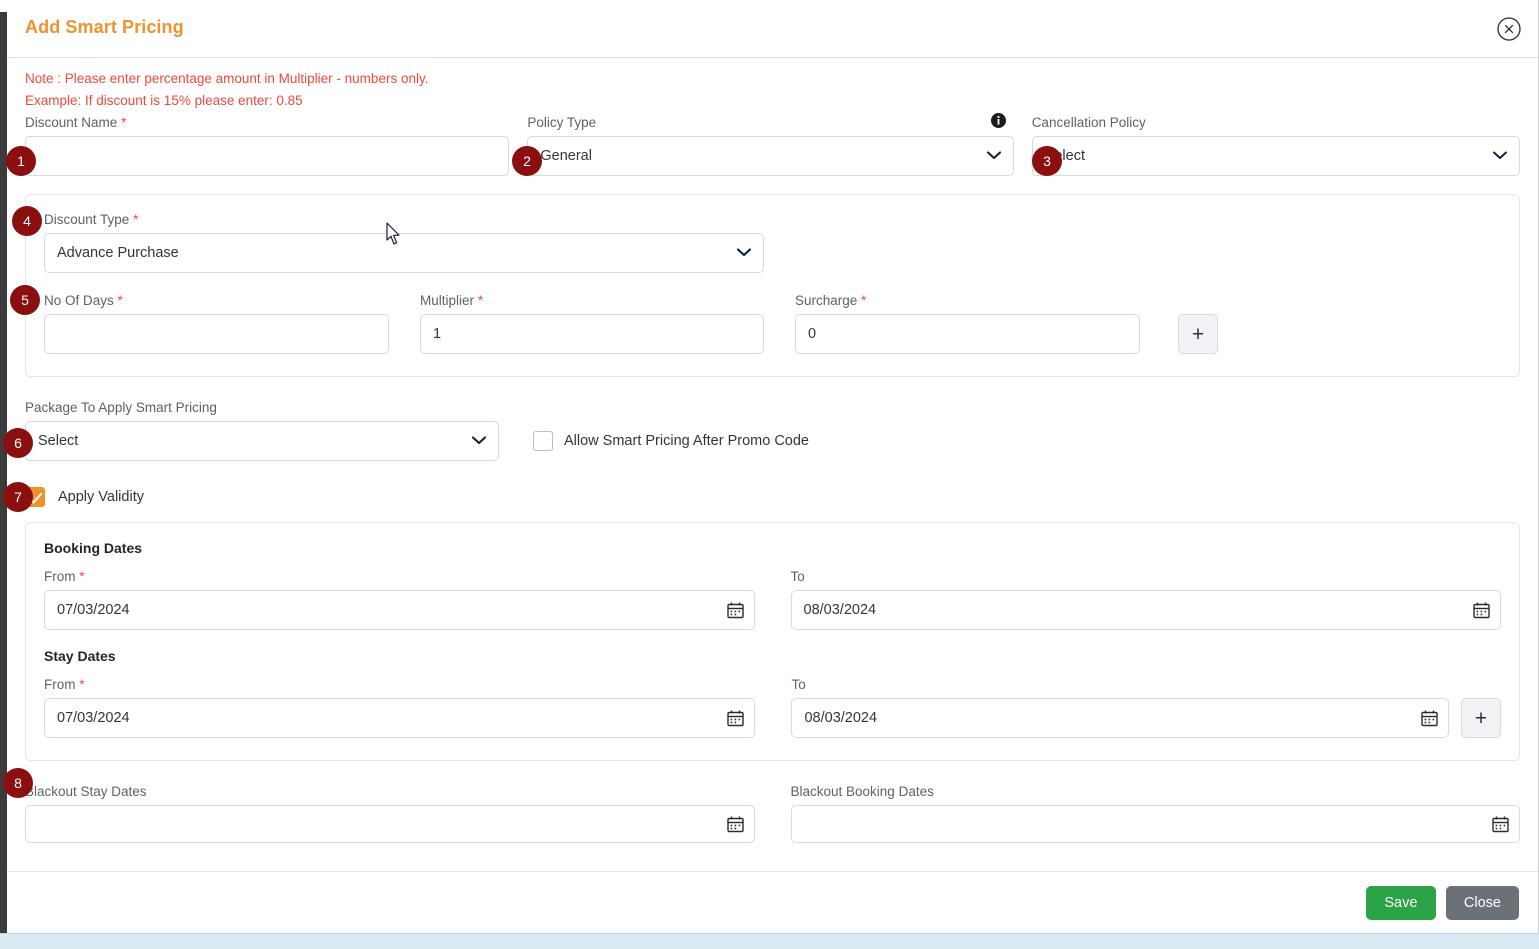  Describe the element at coordinates (1047, 161) in the screenshot. I see `annotation-badge-3: 3` at that location.